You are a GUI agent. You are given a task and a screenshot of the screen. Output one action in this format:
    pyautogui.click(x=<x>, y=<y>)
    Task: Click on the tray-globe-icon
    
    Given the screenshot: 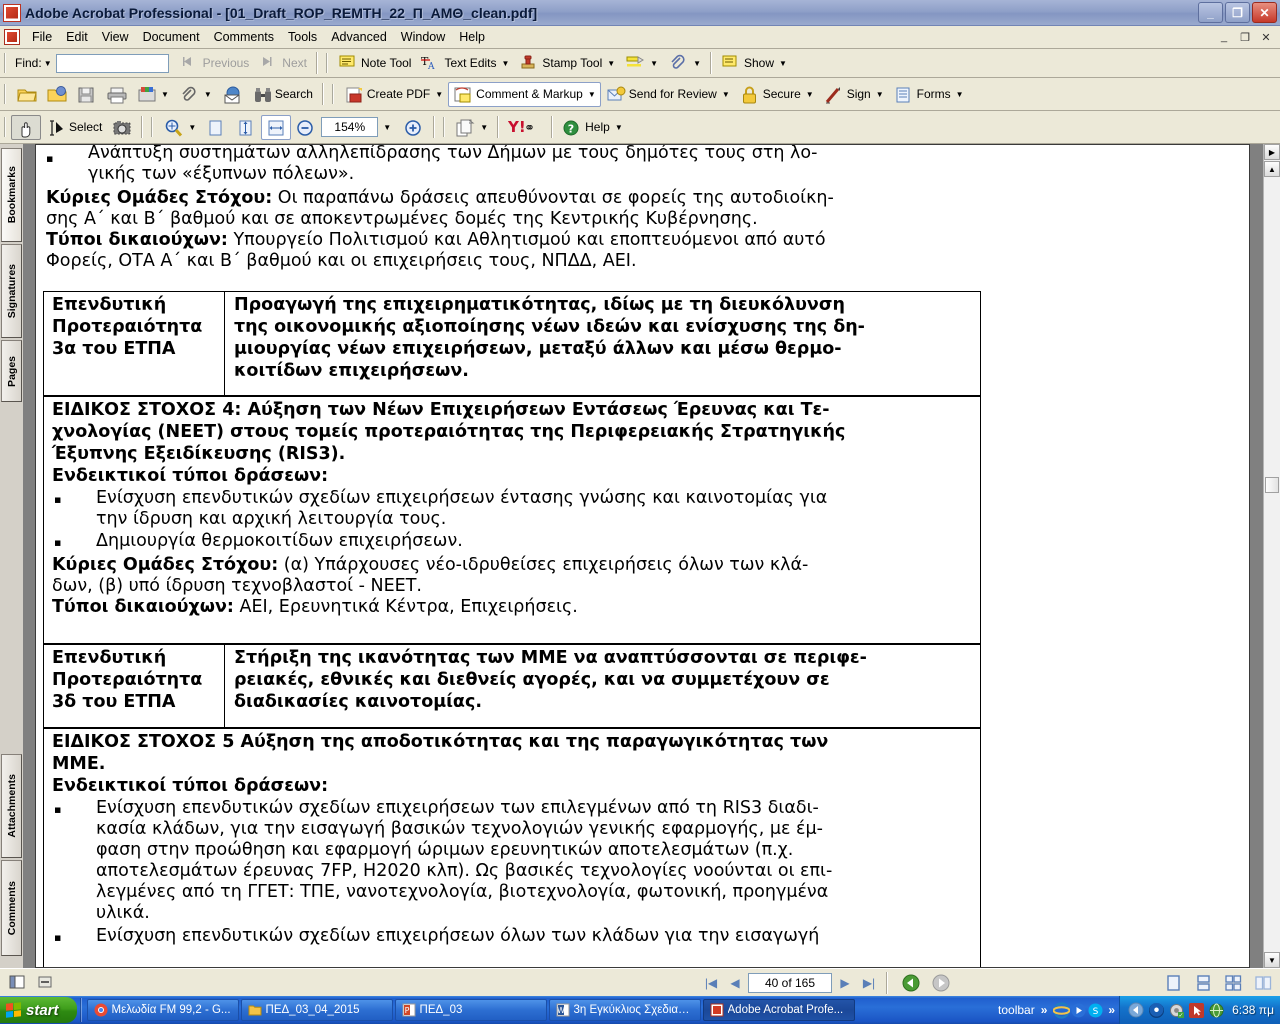 What is the action you would take?
    pyautogui.click(x=1216, y=1010)
    